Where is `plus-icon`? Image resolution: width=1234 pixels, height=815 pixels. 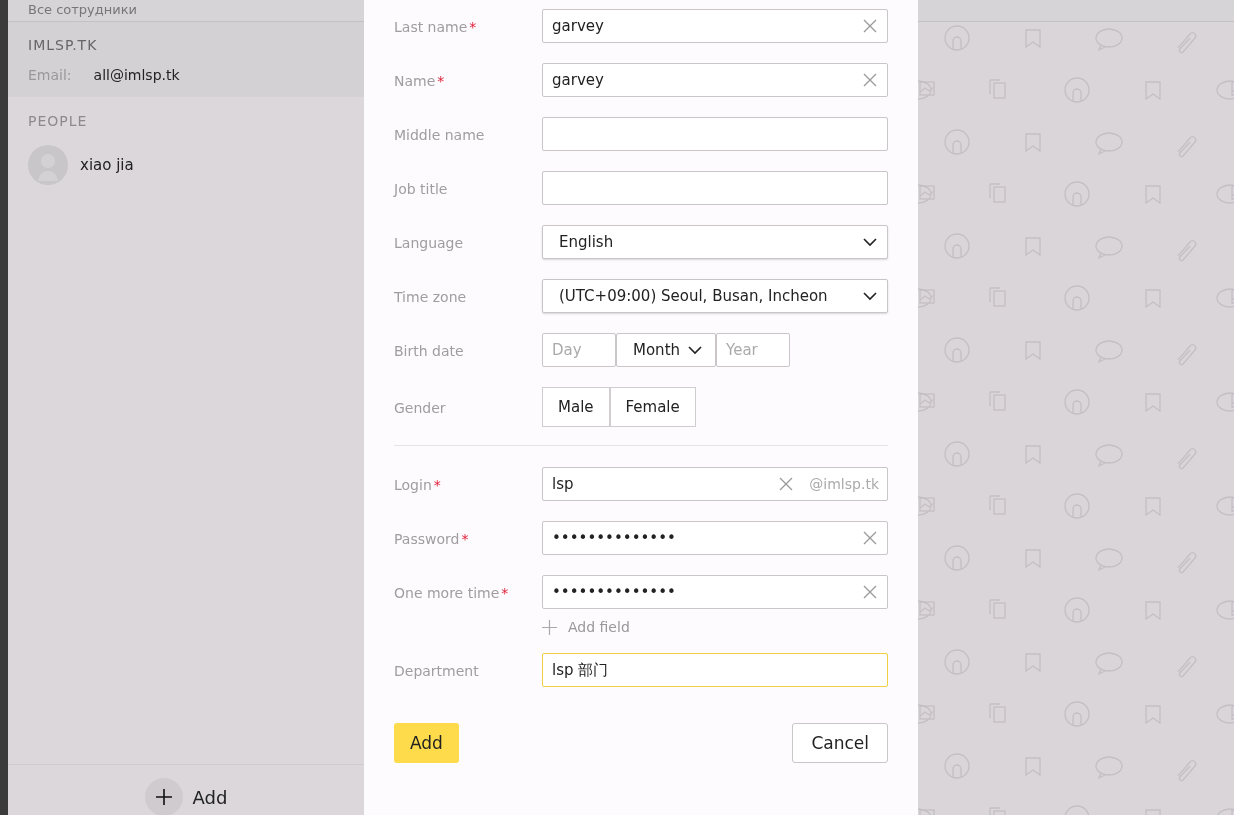 plus-icon is located at coordinates (549, 627).